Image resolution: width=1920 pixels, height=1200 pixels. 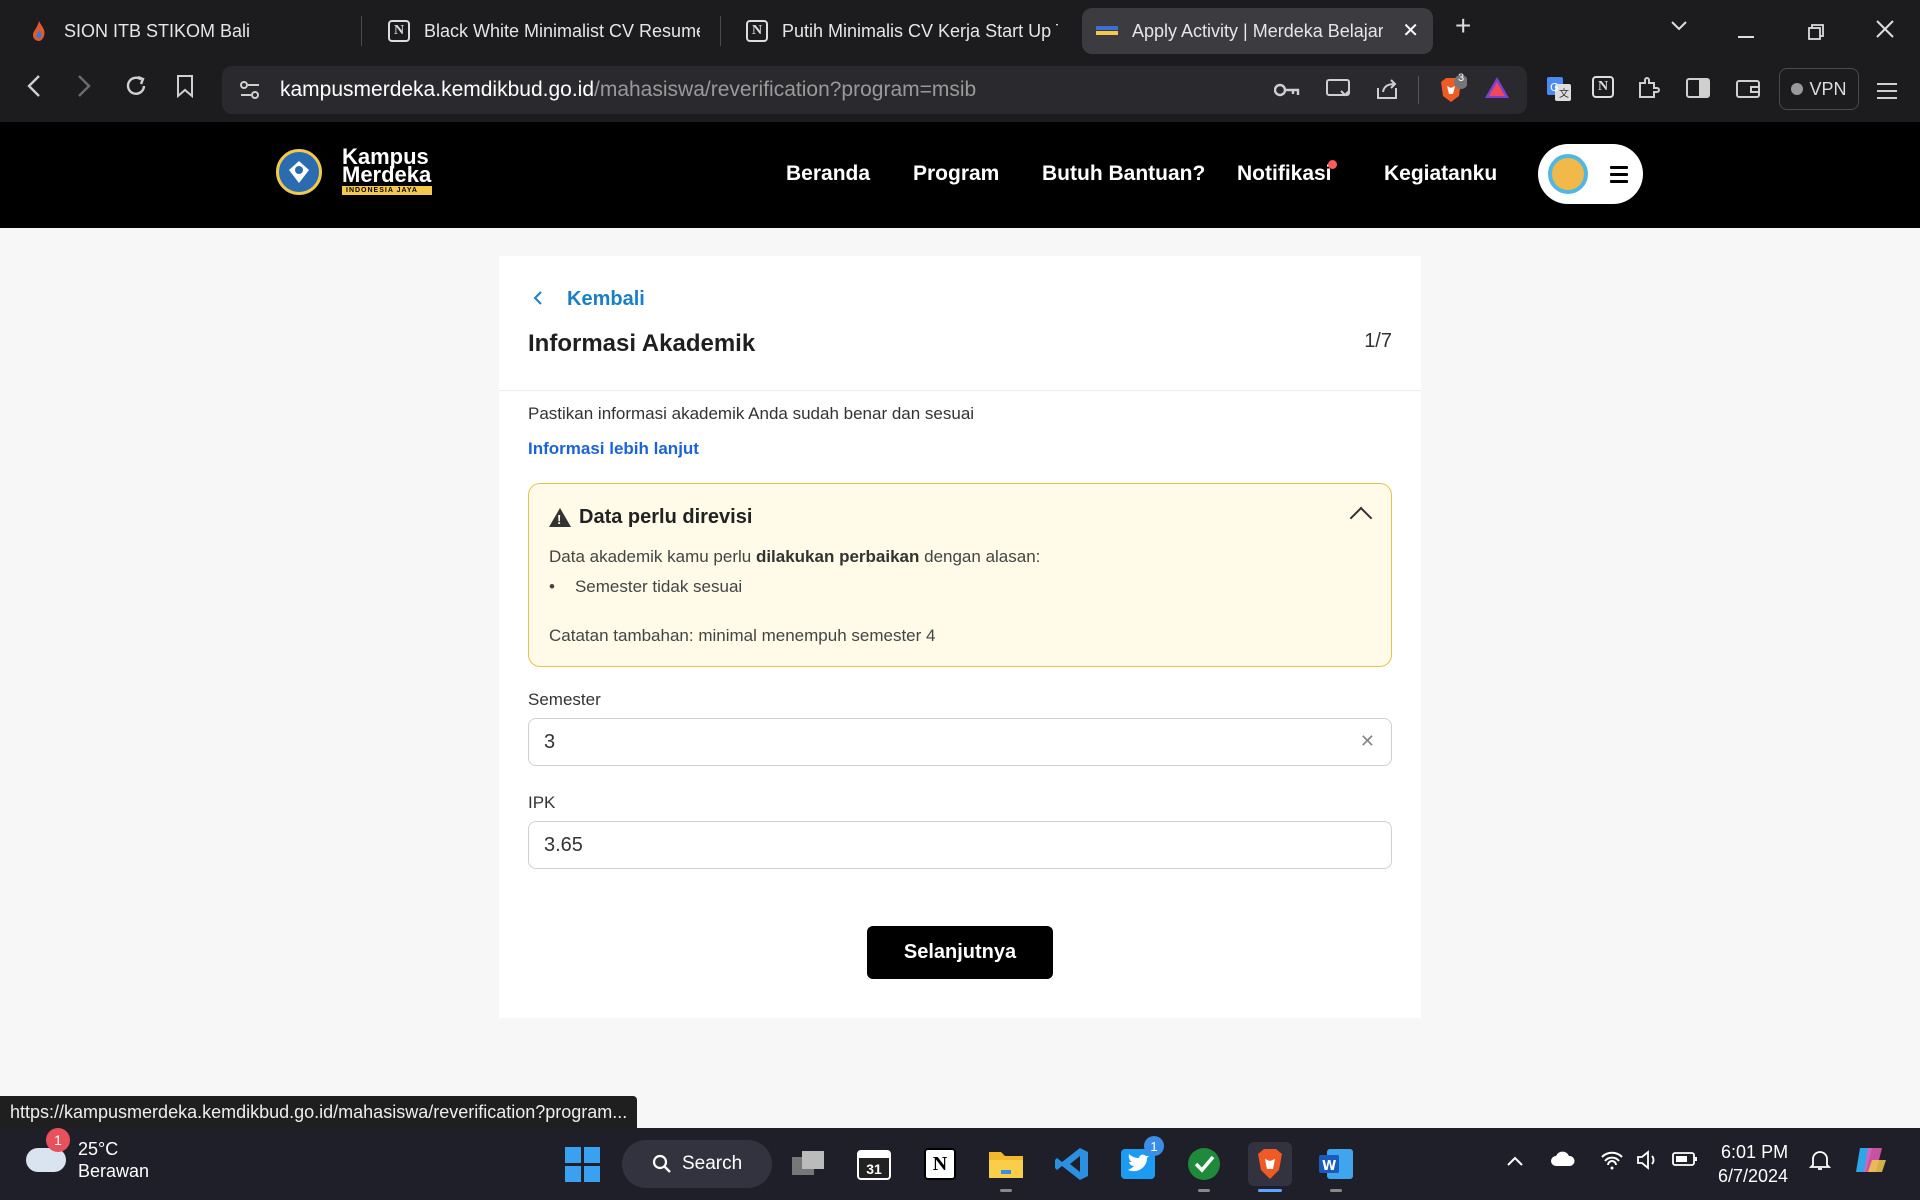 What do you see at coordinates (1336, 1167) in the screenshot?
I see `word-app-icon: W` at bounding box center [1336, 1167].